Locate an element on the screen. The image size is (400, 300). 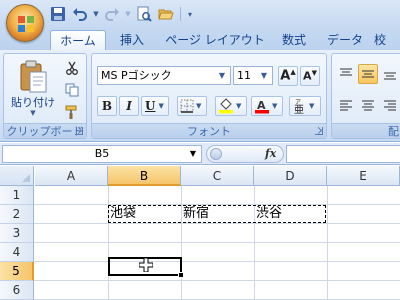
paste-button: 貼り付け ▼ is located at coordinates (33, 89).